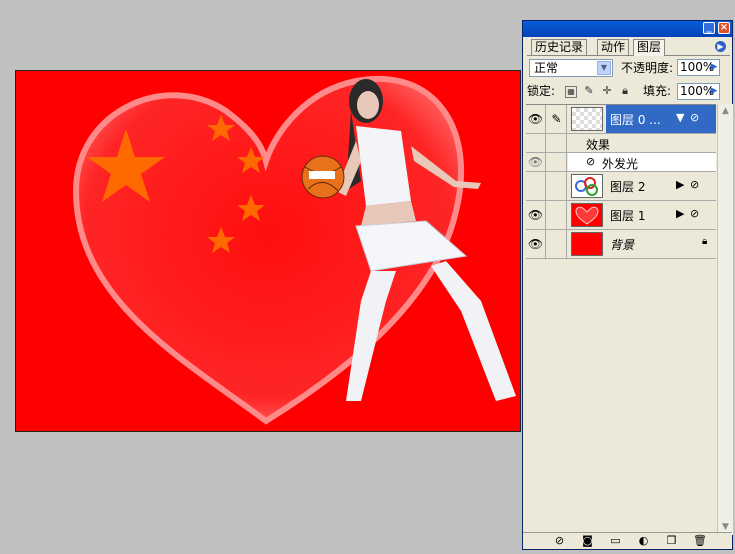 Image resolution: width=735 pixels, height=554 pixels. What do you see at coordinates (724, 28) in the screenshot?
I see `close-icon: ×` at bounding box center [724, 28].